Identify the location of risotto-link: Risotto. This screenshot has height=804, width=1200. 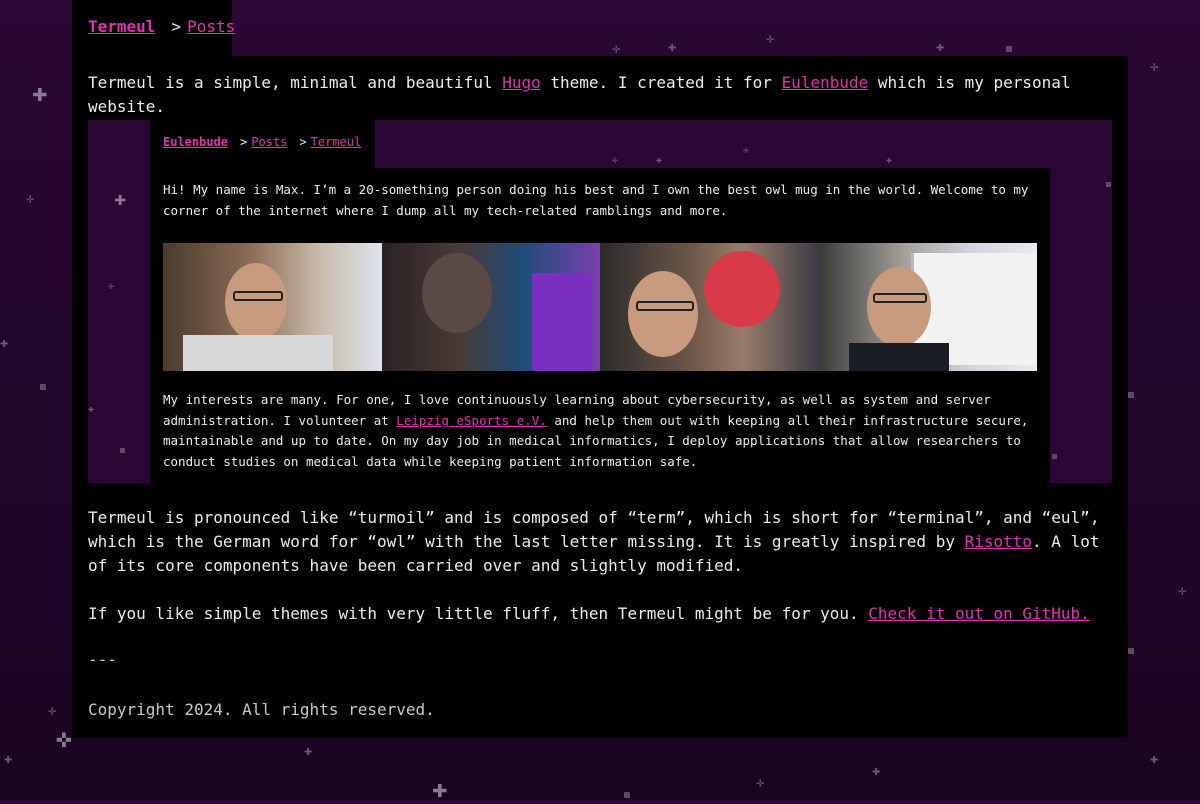
(998, 541).